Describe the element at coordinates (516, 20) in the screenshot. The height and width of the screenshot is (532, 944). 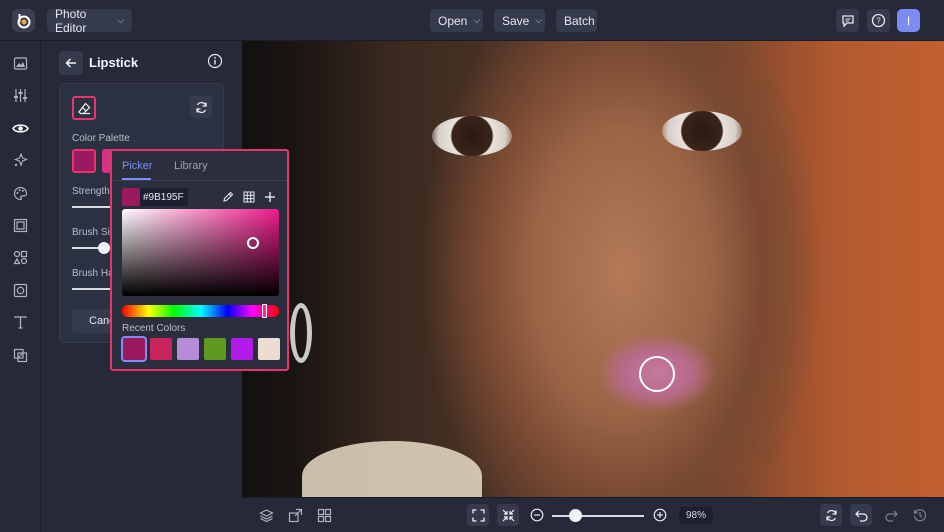
I see `save-label: Save` at that location.